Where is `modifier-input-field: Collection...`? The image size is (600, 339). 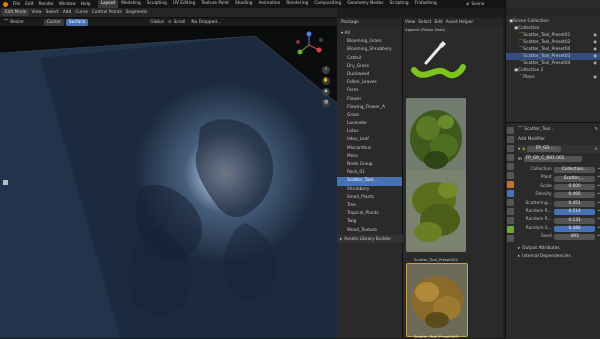 modifier-input-field: Collection... is located at coordinates (574, 170).